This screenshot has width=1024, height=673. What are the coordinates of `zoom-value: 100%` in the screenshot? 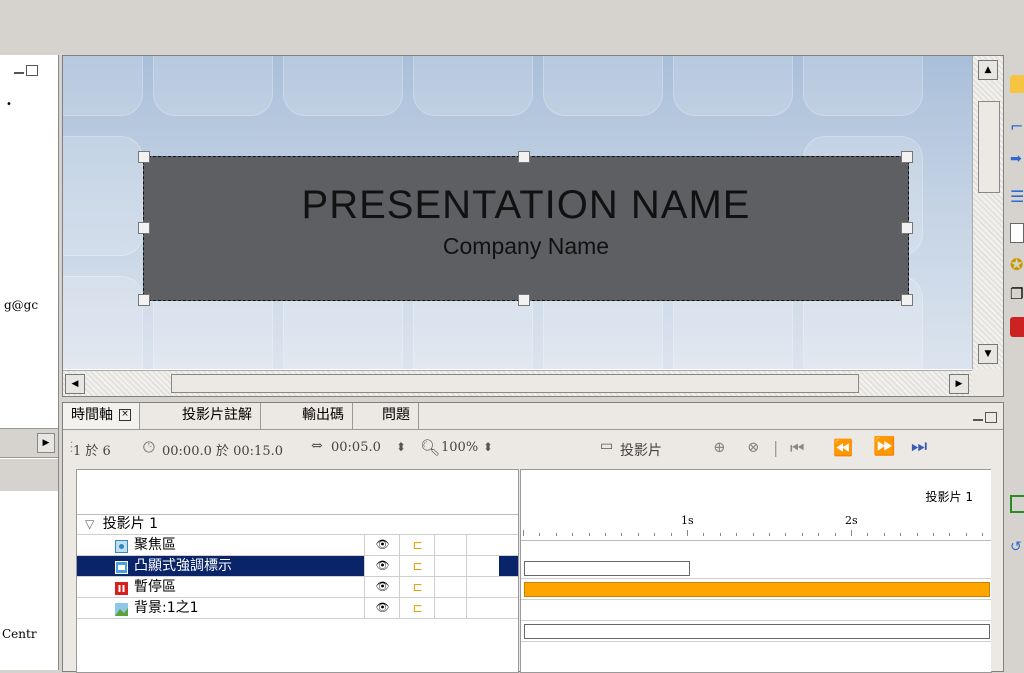 It's located at (459, 447).